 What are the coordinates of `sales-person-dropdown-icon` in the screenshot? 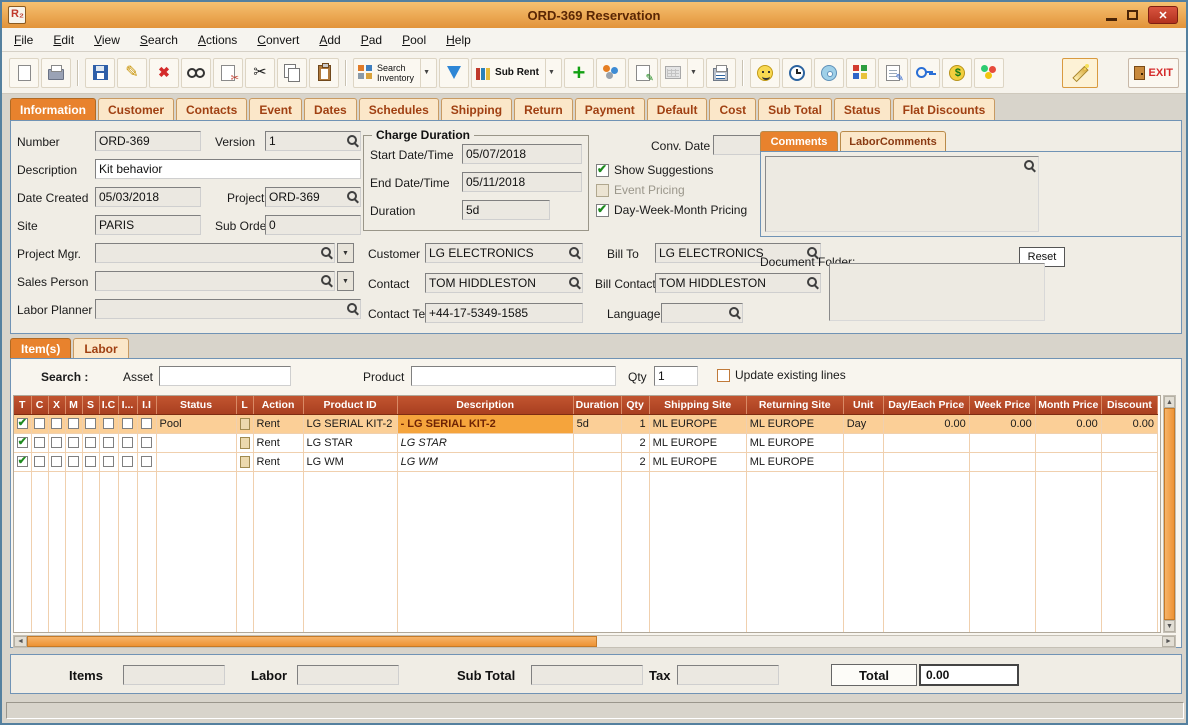 It's located at (345, 281).